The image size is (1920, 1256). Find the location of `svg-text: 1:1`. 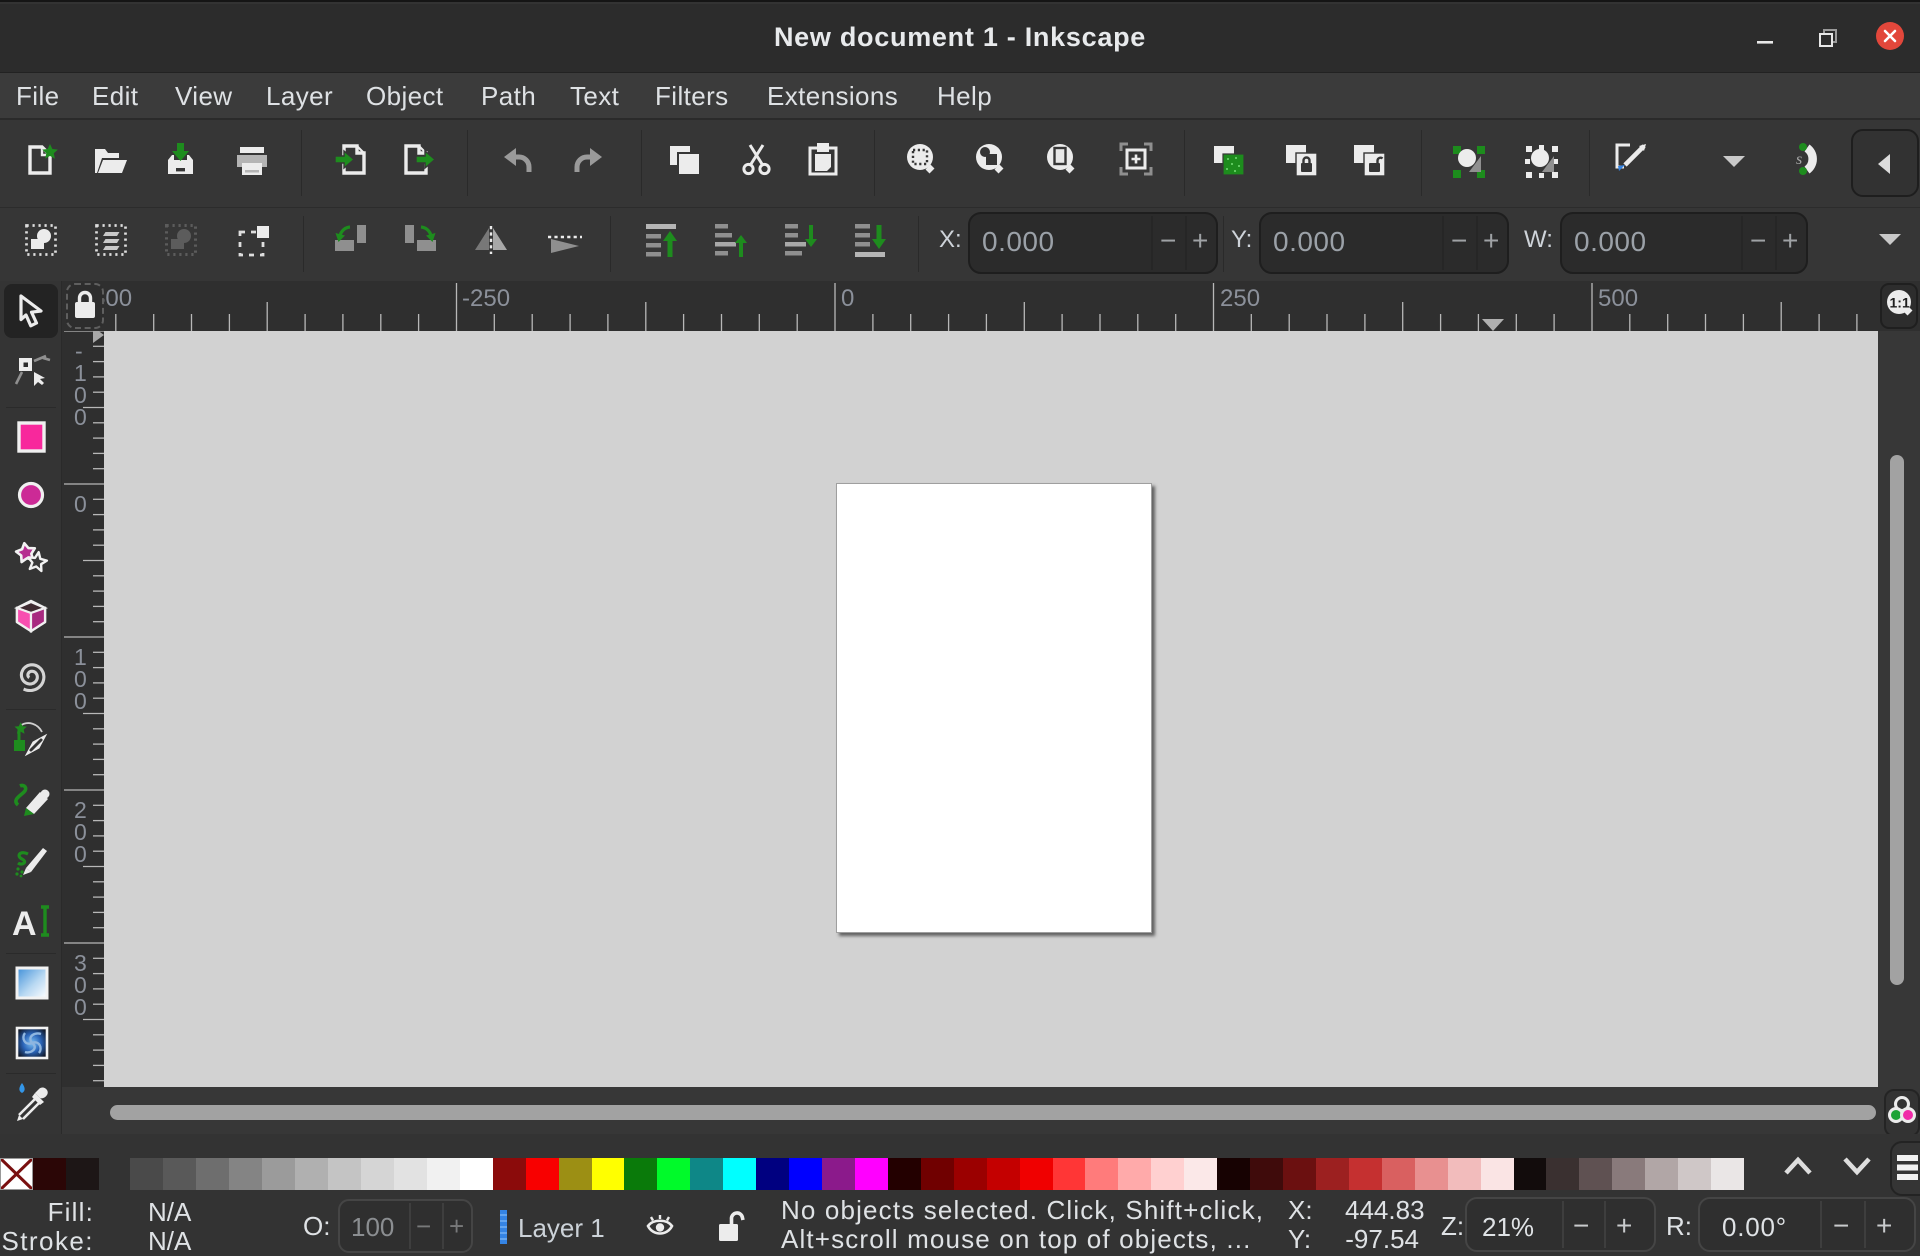

svg-text: 1:1 is located at coordinates (1900, 303).